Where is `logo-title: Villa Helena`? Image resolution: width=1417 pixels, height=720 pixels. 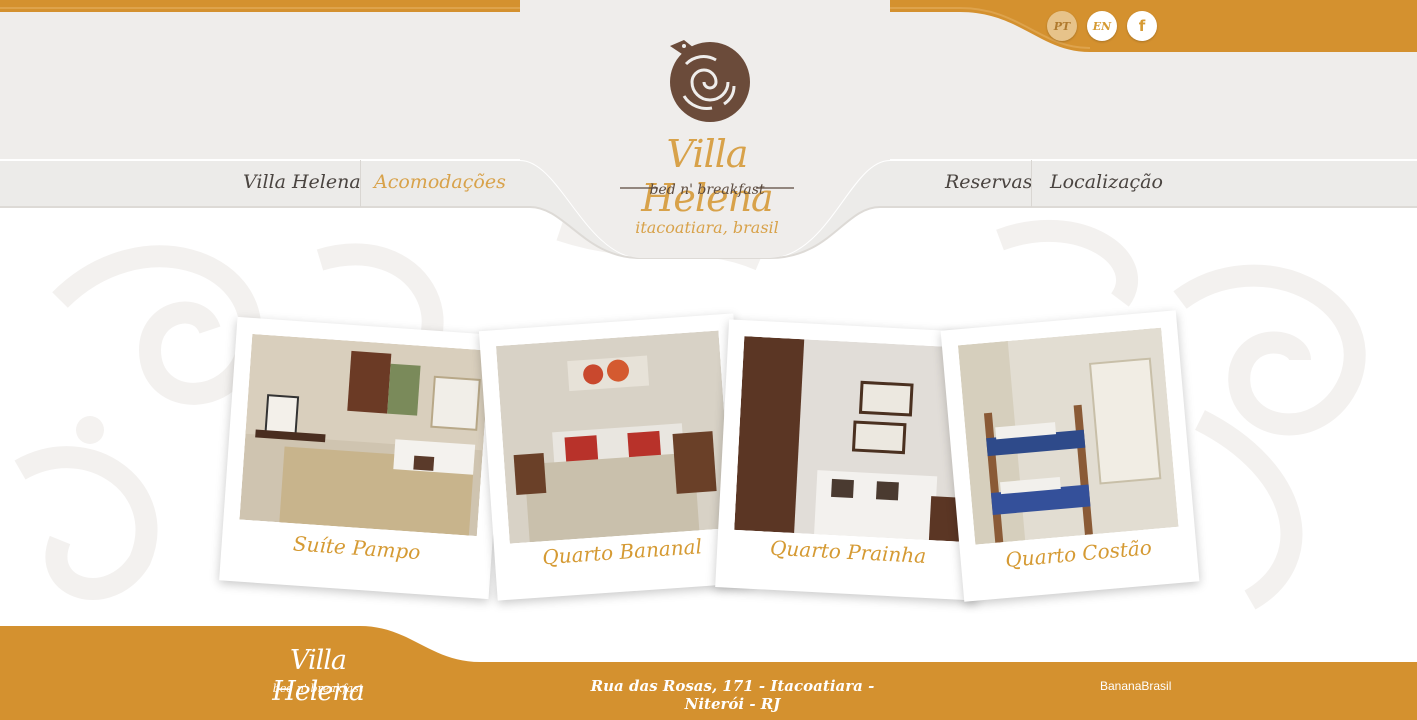 logo-title: Villa Helena is located at coordinates (707, 176).